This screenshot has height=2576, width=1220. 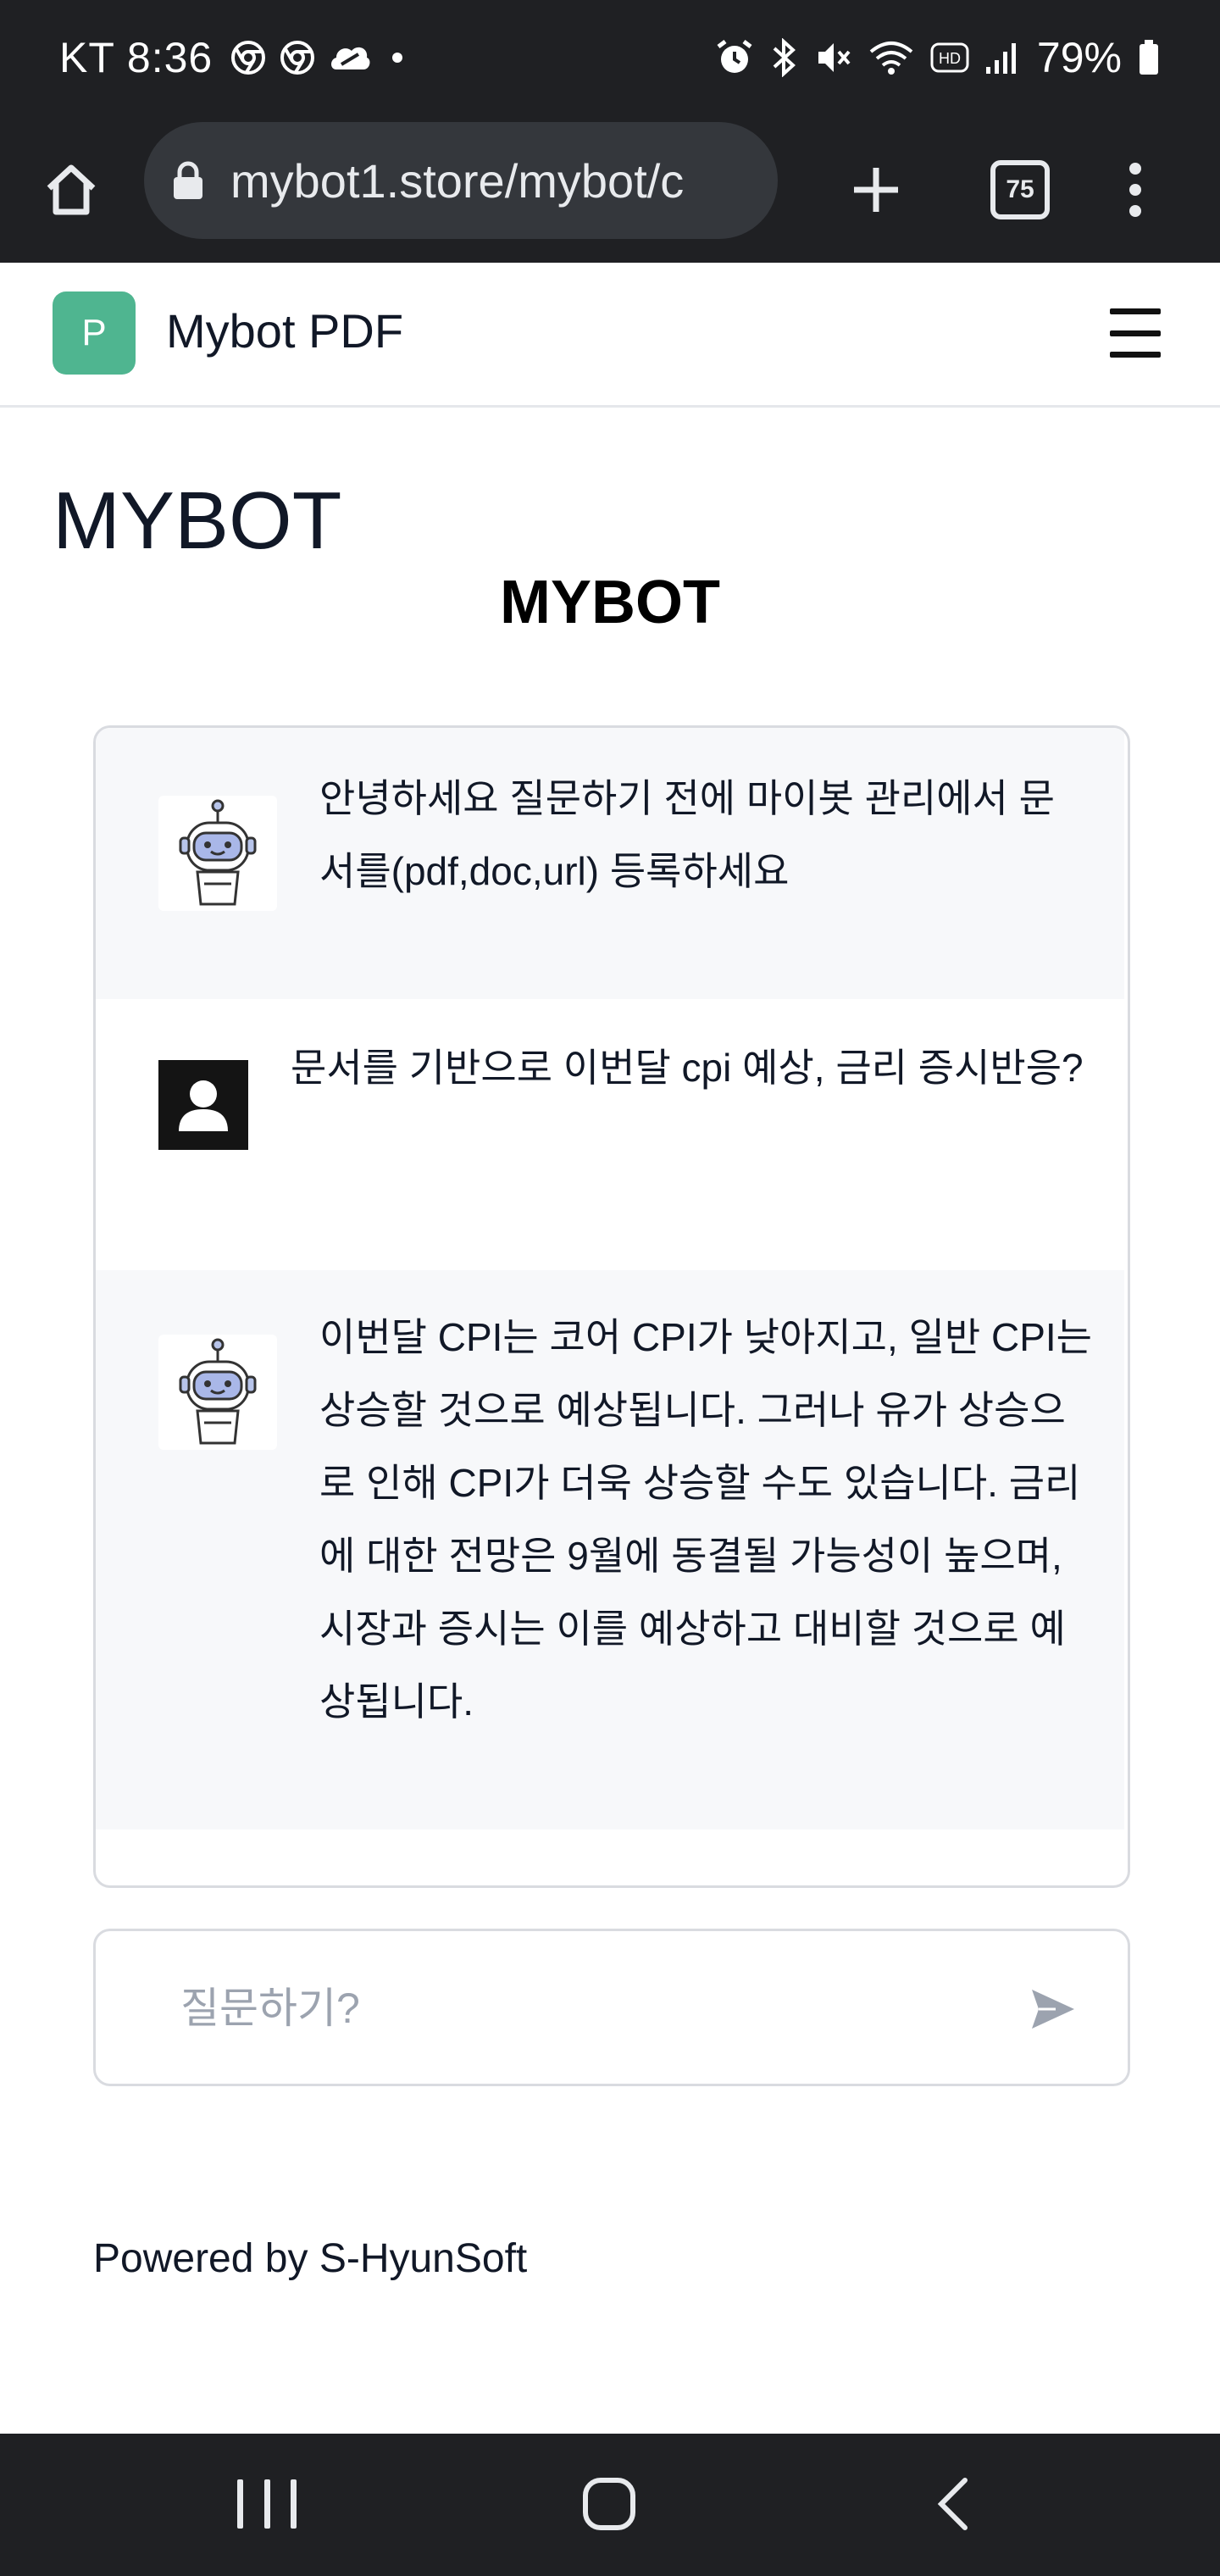 What do you see at coordinates (1149, 57) in the screenshot?
I see `battery-icon` at bounding box center [1149, 57].